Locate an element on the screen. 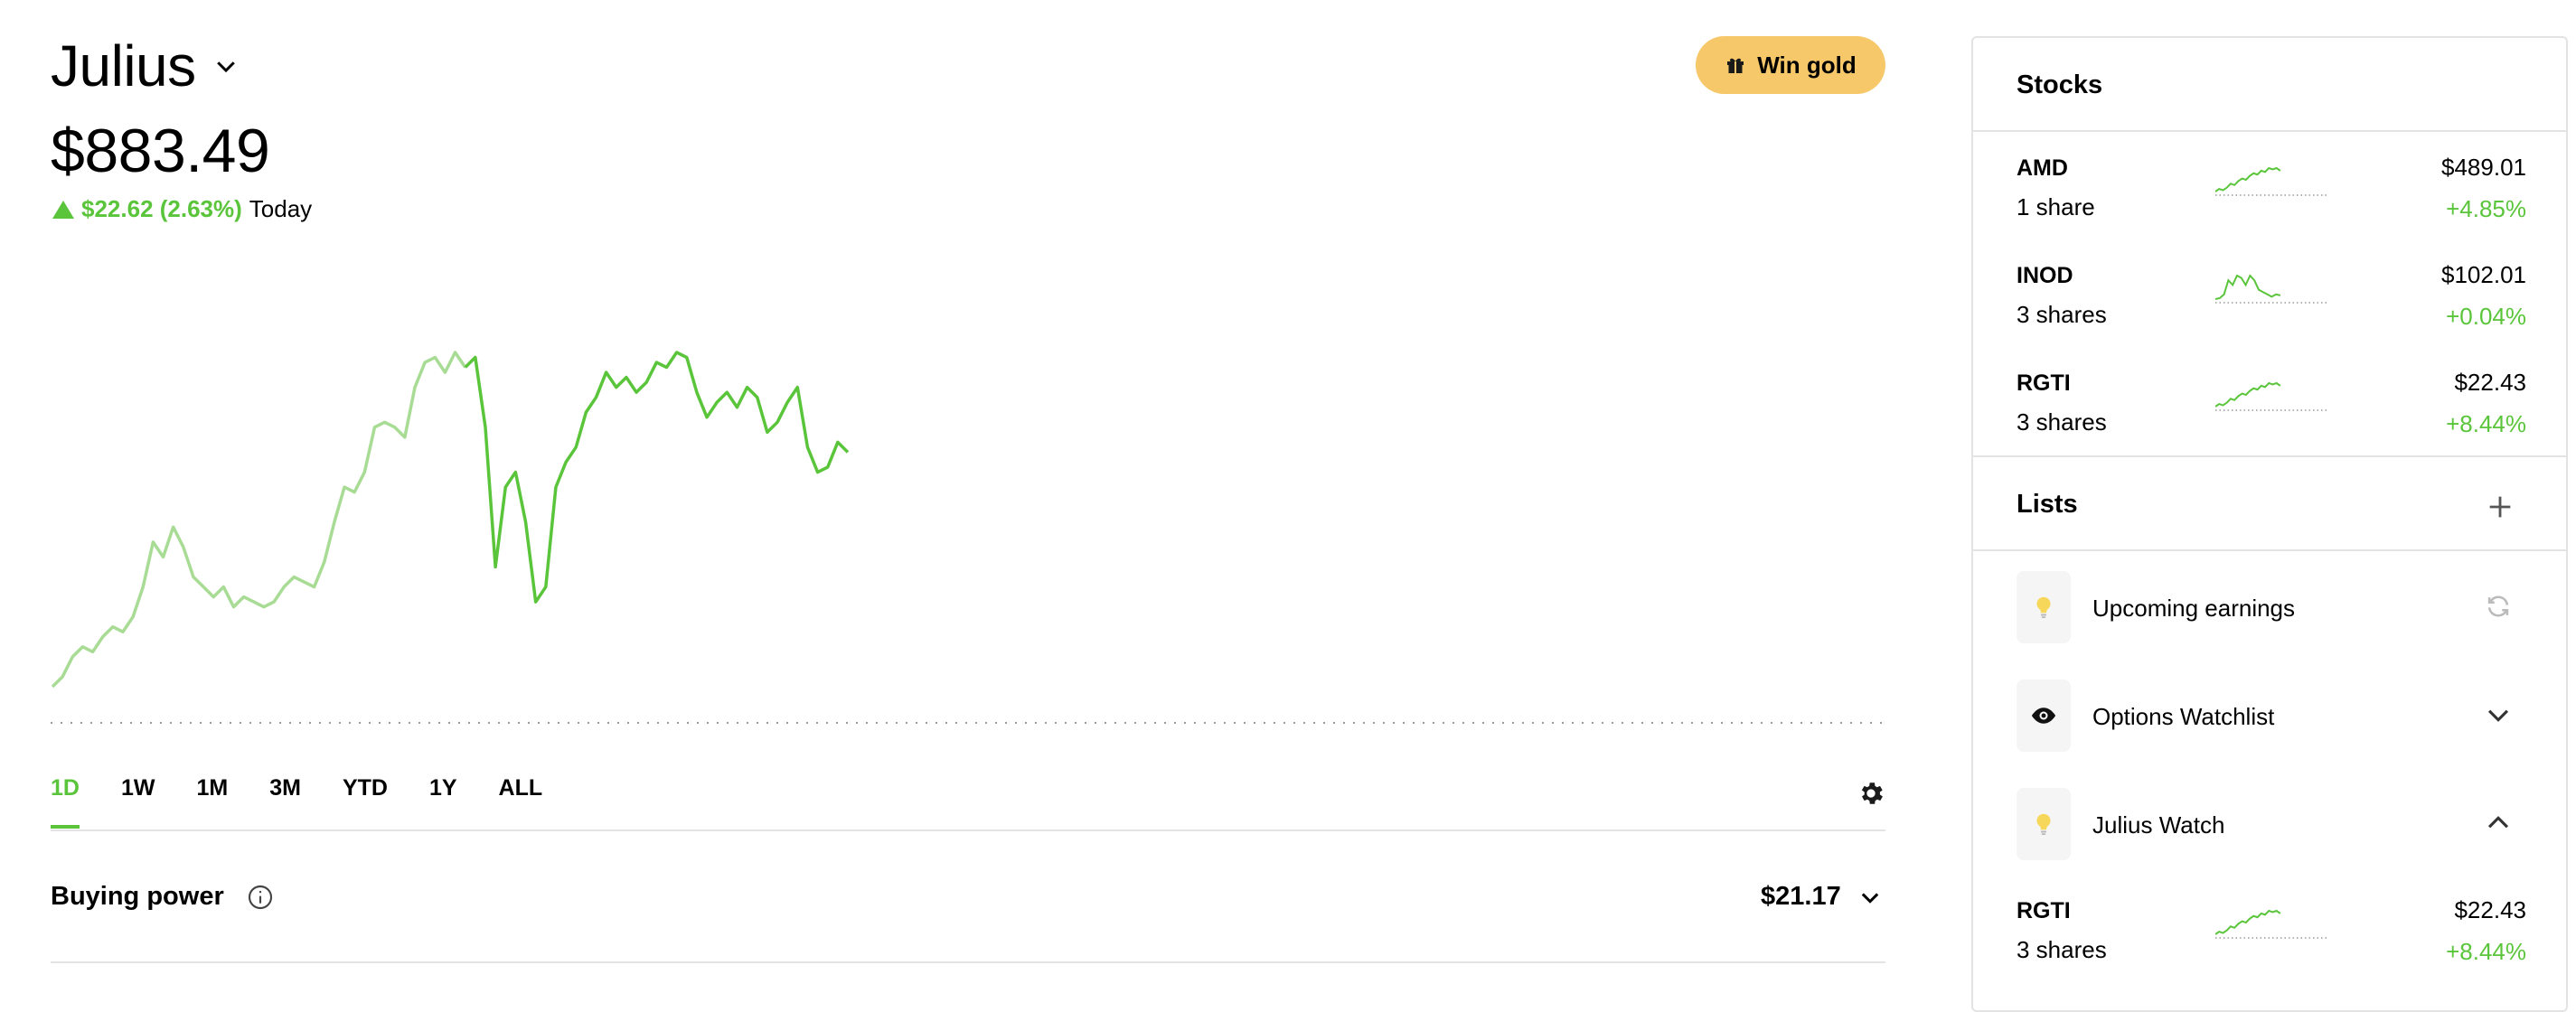 Image resolution: width=2576 pixels, height=1012 pixels. chart-settings-icon is located at coordinates (1871, 794).